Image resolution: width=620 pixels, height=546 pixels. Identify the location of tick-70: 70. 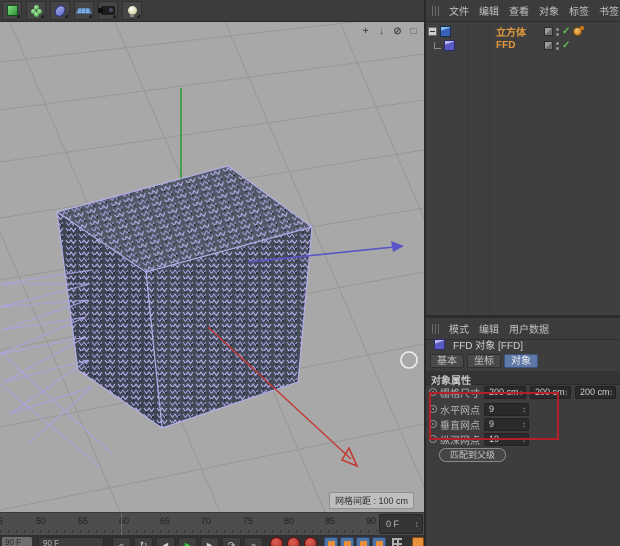
(206, 521).